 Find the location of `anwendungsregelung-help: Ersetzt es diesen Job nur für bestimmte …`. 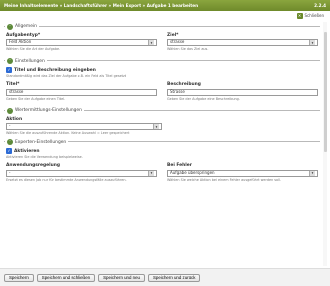

anwendungsregelung-help: Ersetzt es diesen Job nur für bestimmte … is located at coordinates (66, 179).